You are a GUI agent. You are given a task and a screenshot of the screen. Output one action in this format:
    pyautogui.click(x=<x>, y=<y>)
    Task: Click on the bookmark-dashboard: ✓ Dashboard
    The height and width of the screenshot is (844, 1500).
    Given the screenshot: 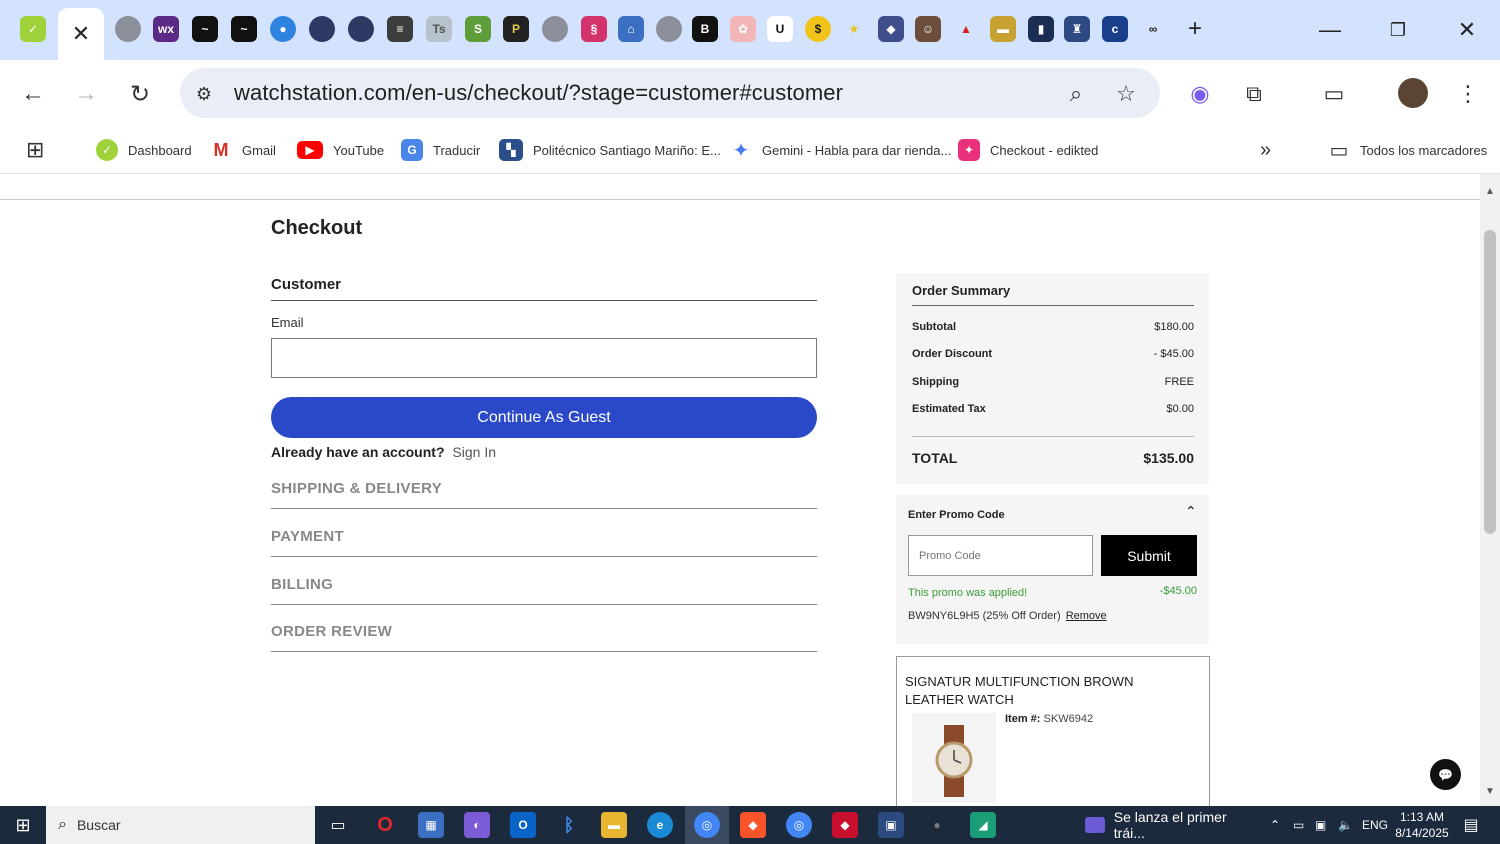 What is the action you would take?
    pyautogui.click(x=144, y=150)
    